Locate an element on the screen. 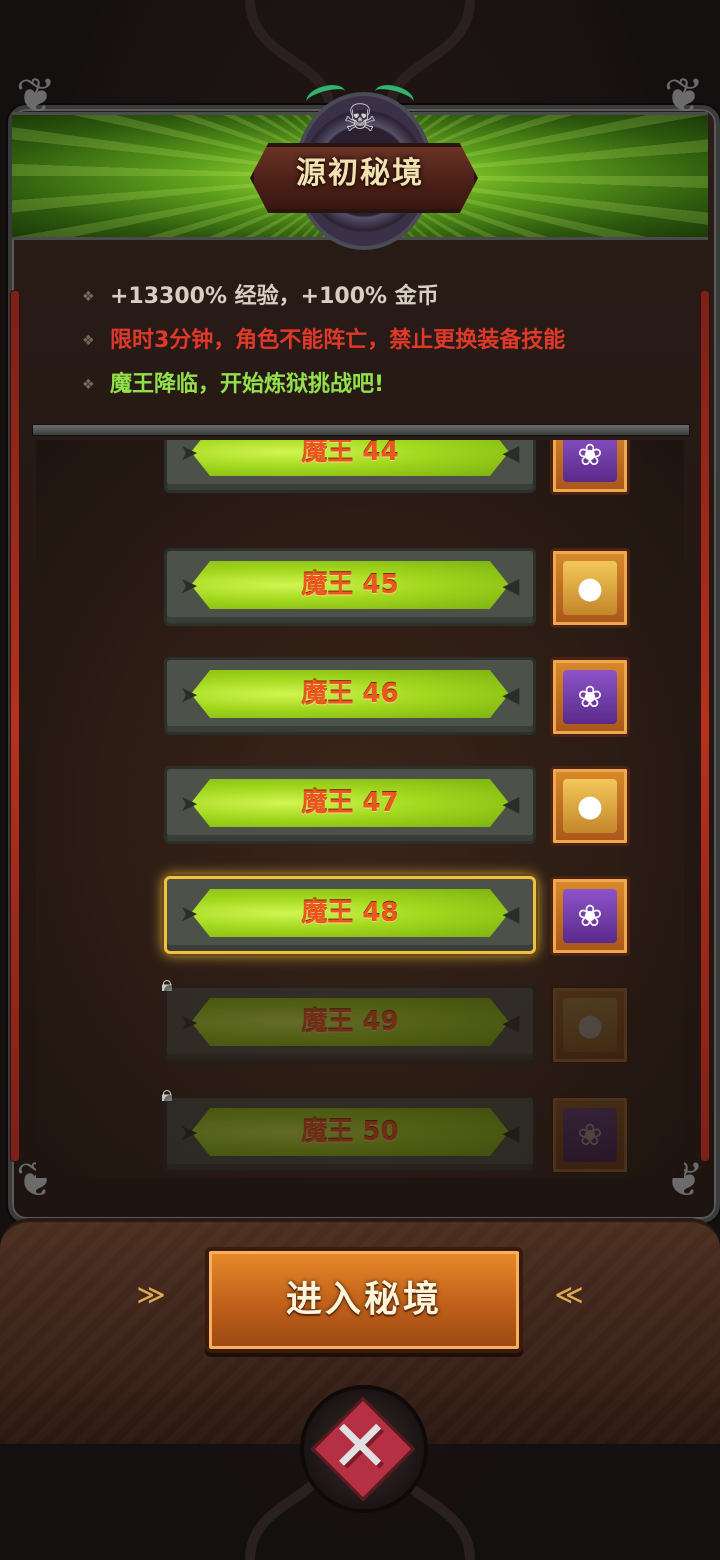 The height and width of the screenshot is (1560, 720). level-button: ➤ ◀ 魔王 47 is located at coordinates (350, 805).